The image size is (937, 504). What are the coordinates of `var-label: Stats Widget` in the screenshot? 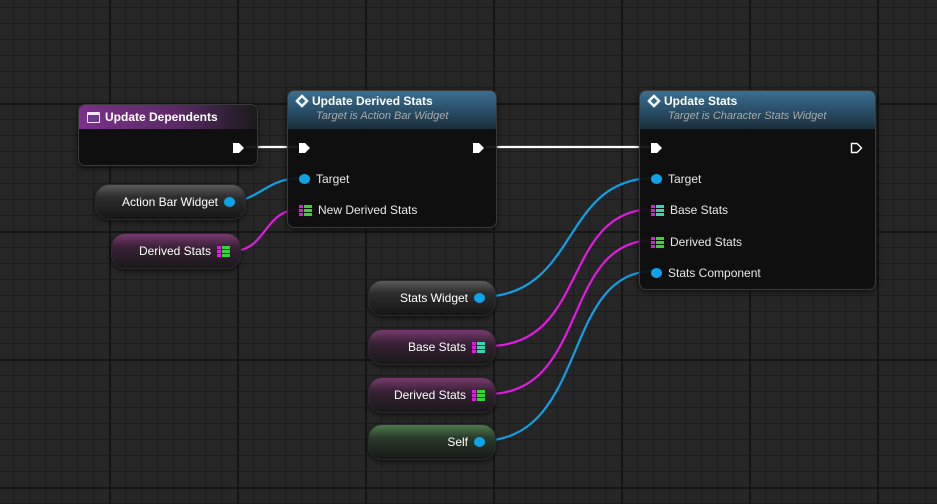 It's located at (433, 298).